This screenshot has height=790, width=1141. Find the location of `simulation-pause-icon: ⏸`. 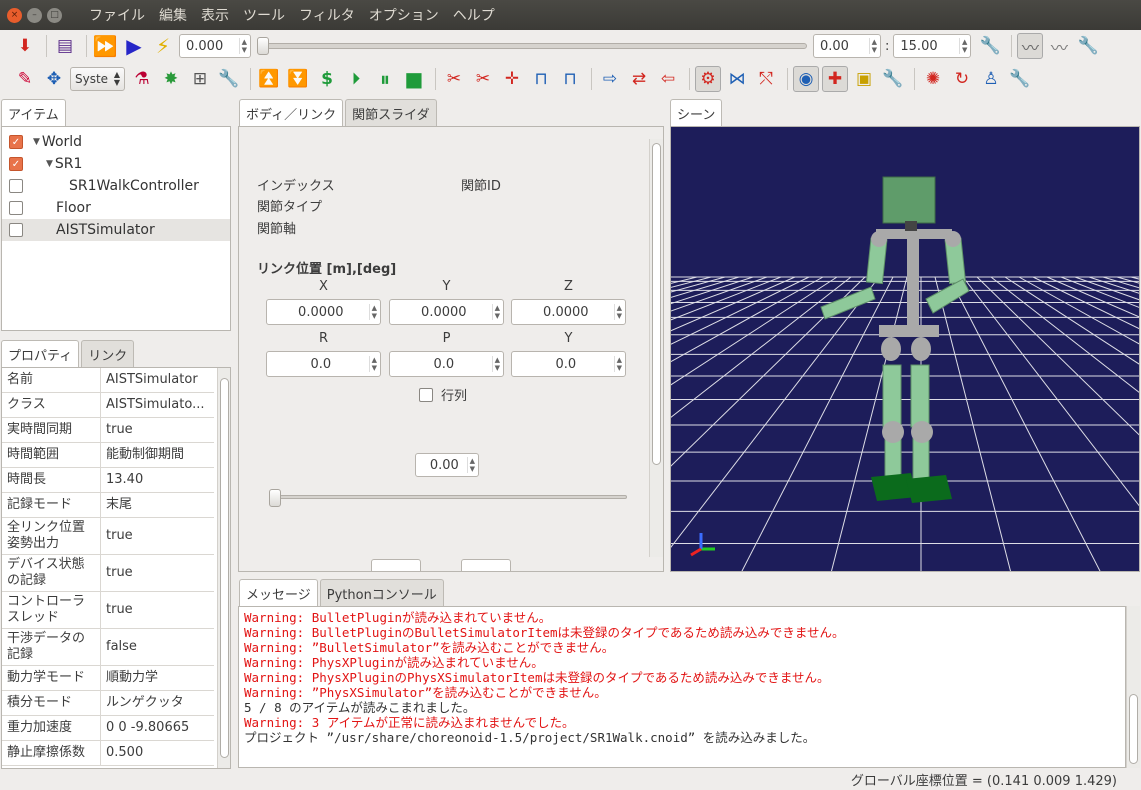

simulation-pause-icon: ⏸ is located at coordinates (385, 79).